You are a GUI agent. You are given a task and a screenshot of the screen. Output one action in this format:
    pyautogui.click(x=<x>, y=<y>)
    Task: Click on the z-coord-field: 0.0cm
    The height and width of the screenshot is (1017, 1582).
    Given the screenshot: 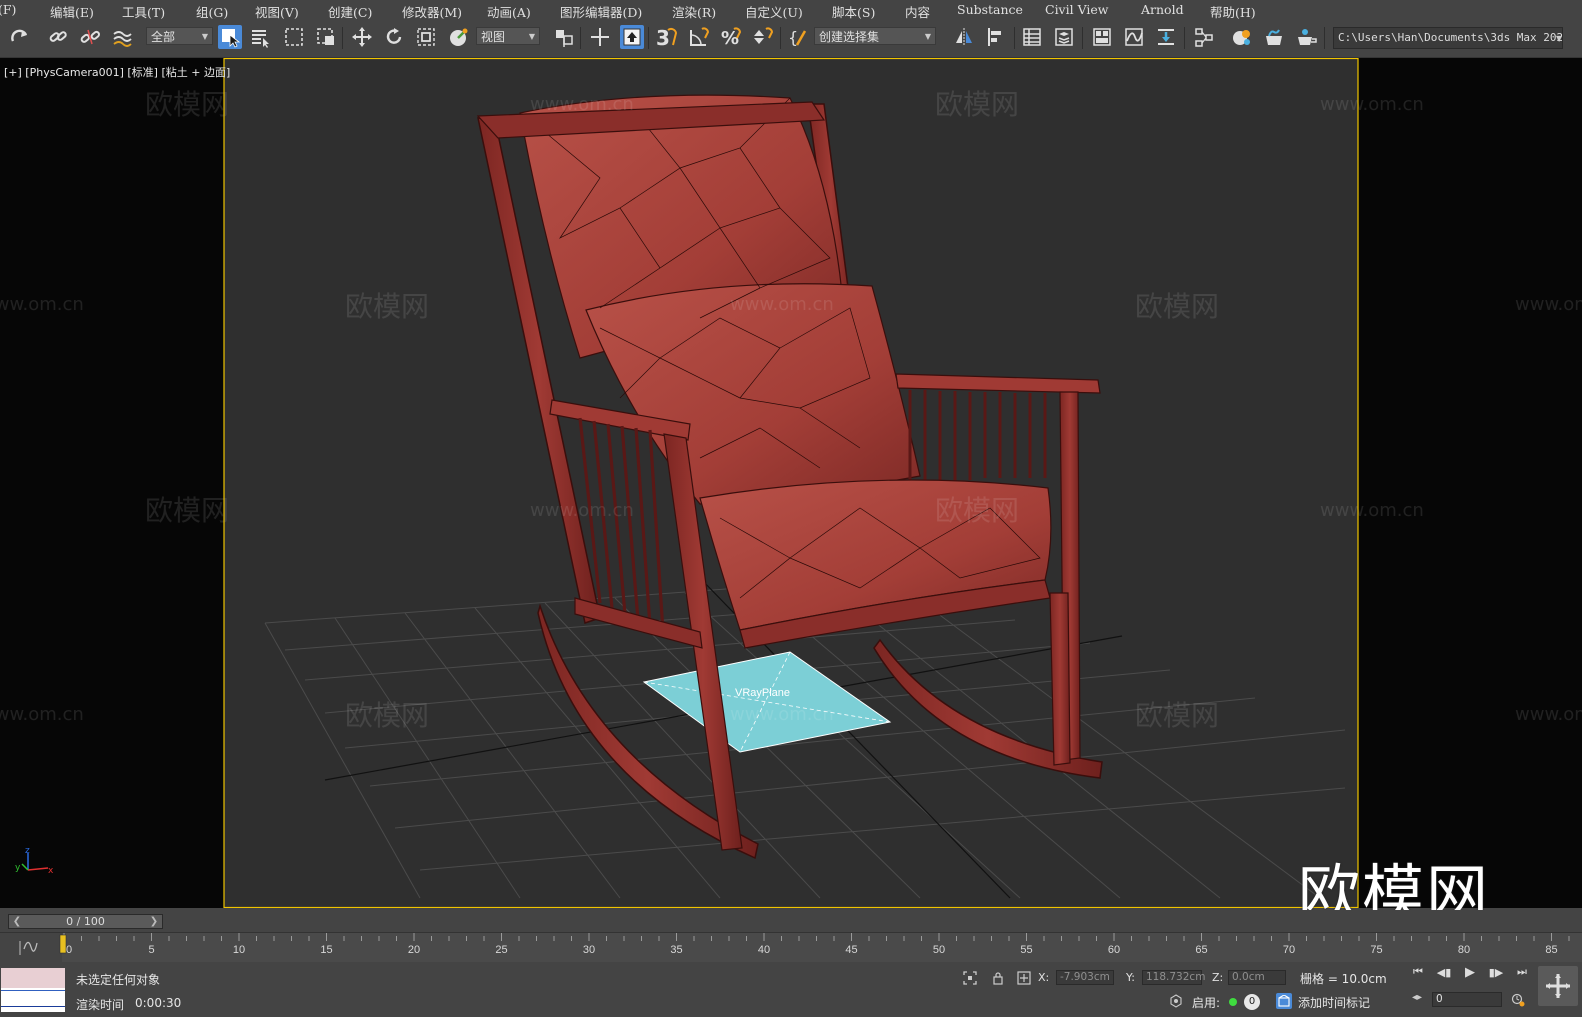 What is the action you would take?
    pyautogui.click(x=1257, y=977)
    